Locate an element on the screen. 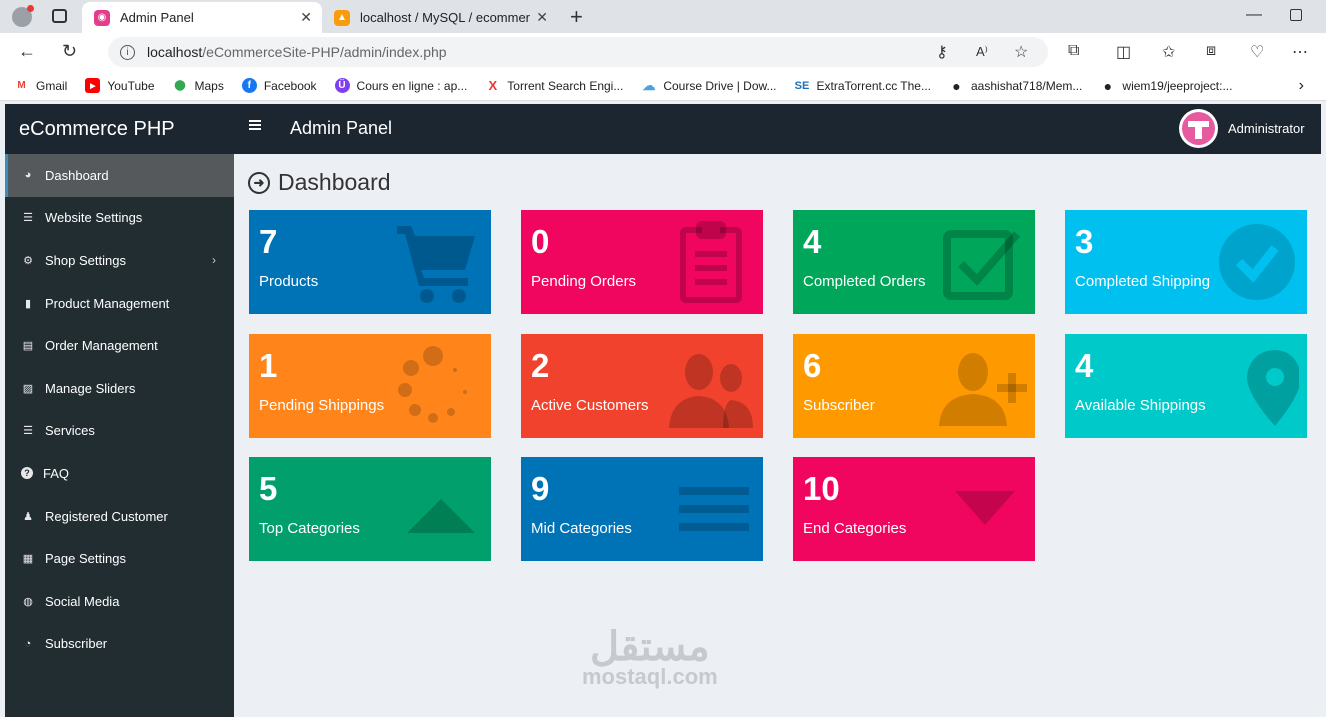 The image size is (1326, 717). list-icon: ☰ is located at coordinates (28, 431).